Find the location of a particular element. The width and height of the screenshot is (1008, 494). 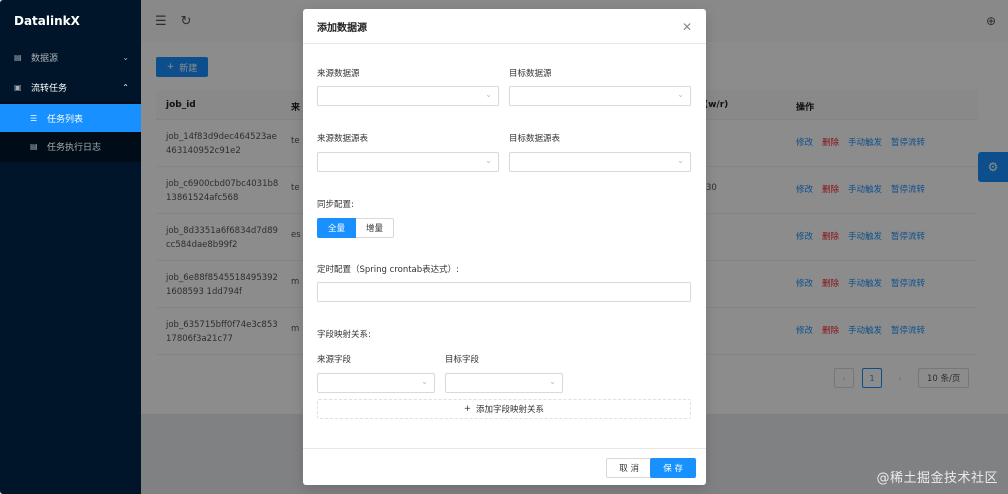

brand-logo: DatalinkX is located at coordinates (47, 21).